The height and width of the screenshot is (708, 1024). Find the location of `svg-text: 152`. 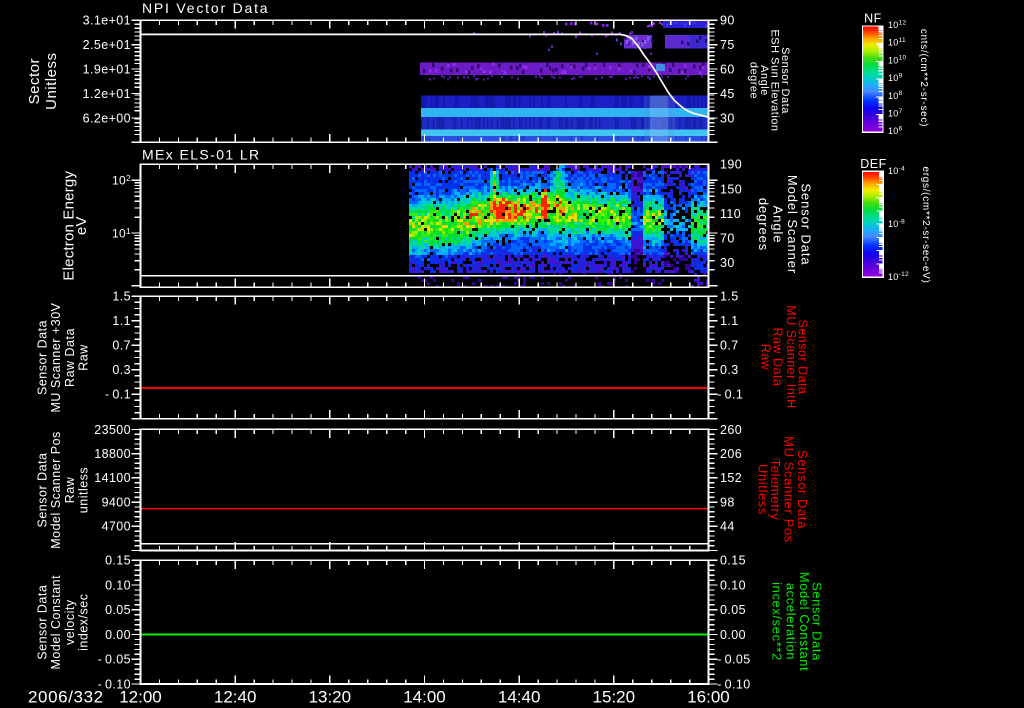

svg-text: 152 is located at coordinates (731, 478).